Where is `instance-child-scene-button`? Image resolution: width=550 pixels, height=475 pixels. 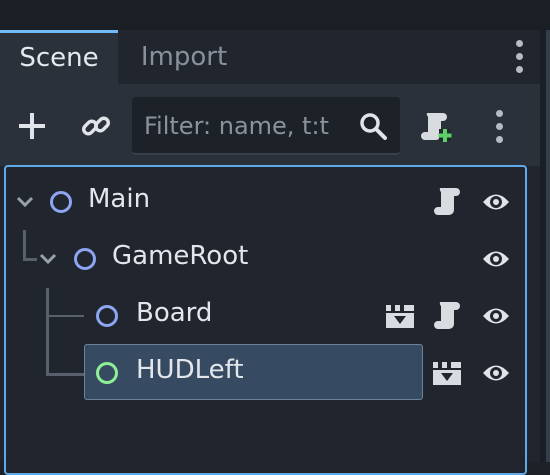
instance-child-scene-button is located at coordinates (96, 126).